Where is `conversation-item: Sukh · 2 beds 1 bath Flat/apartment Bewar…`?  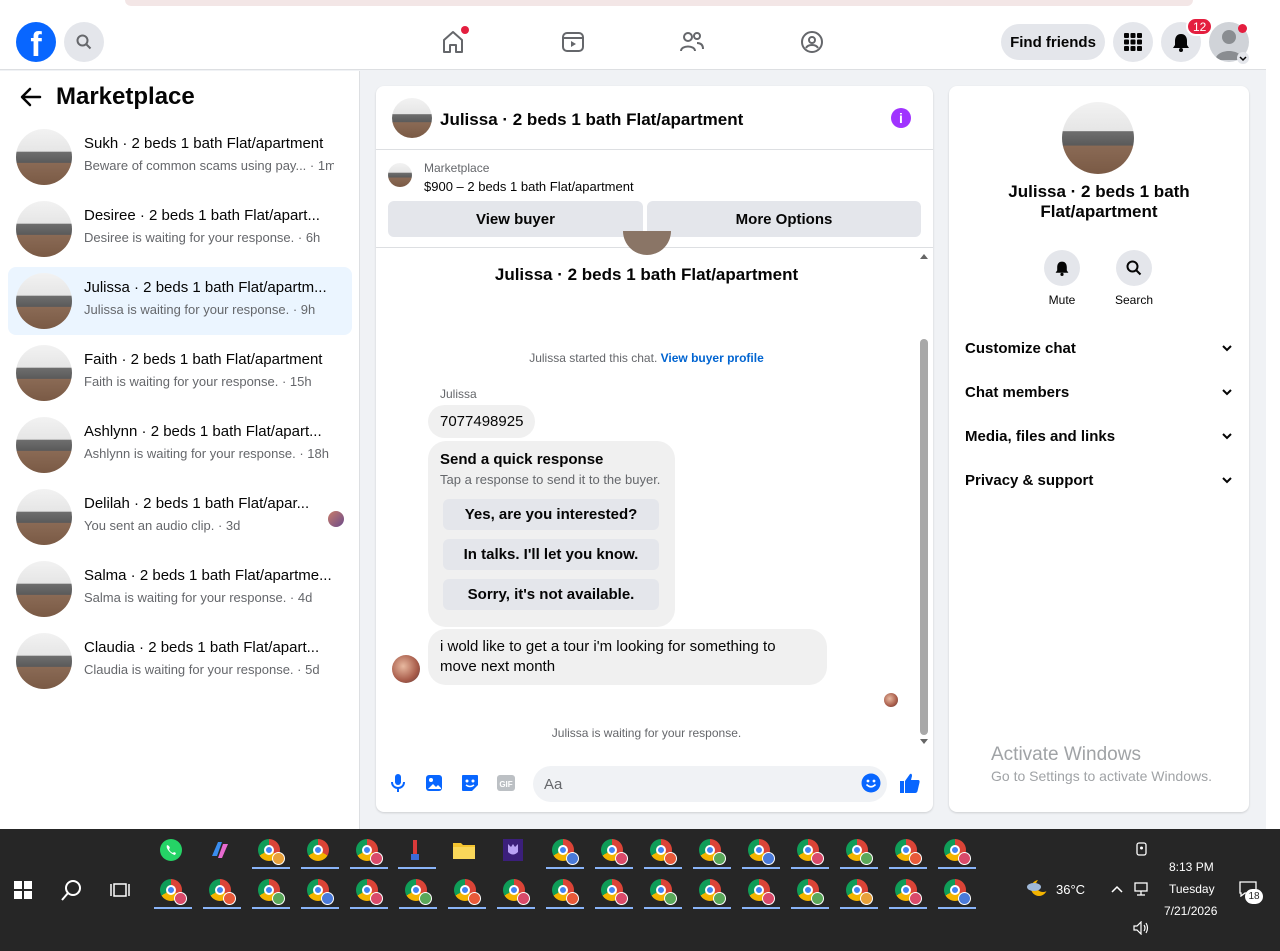
conversation-item: Sukh · 2 beds 1 bath Flat/apartment Bewar… is located at coordinates (180, 157).